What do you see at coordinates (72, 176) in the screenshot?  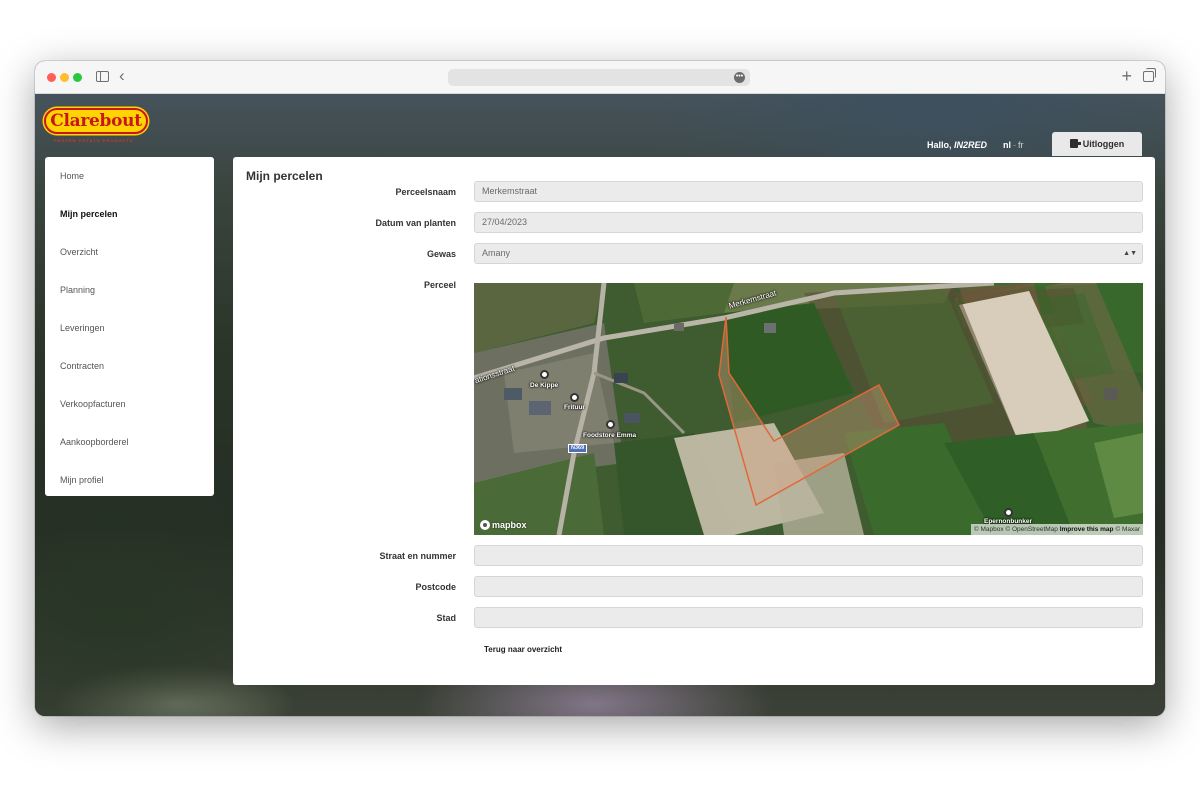 I see `sidebar-item-home: Home` at bounding box center [72, 176].